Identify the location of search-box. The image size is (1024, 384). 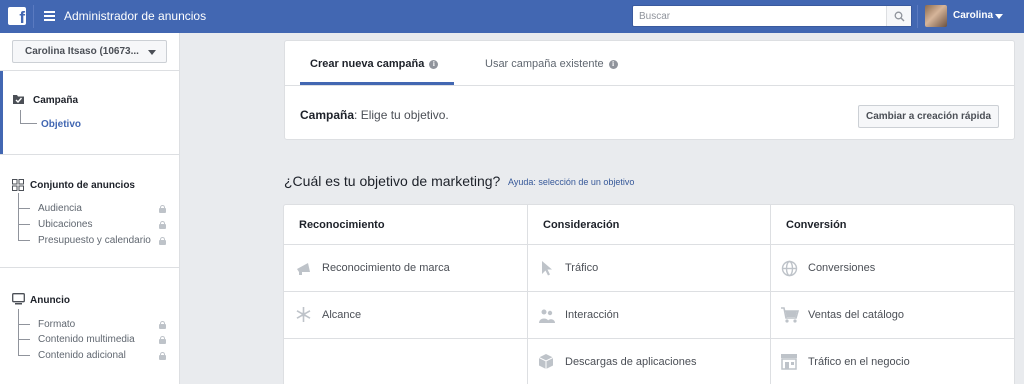
(772, 16).